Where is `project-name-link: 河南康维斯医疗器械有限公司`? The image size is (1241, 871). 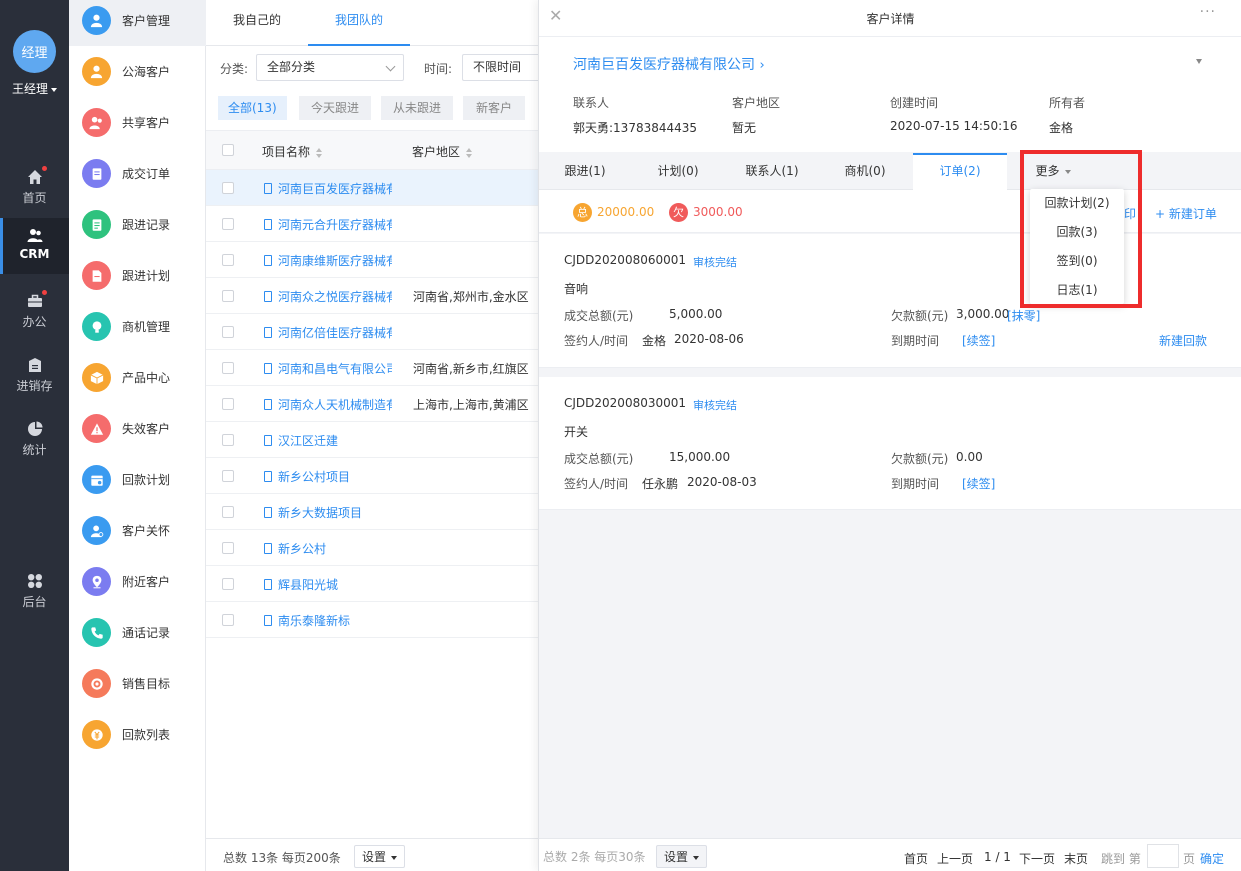 project-name-link: 河南康维斯医疗器械有限公司 is located at coordinates (328, 260).